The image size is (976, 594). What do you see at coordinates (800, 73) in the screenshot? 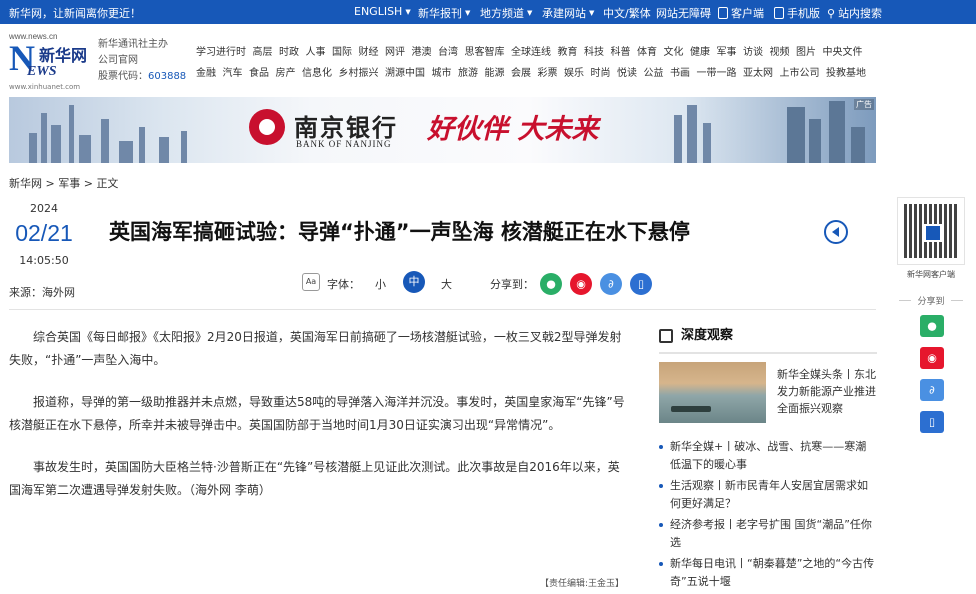
I see `channel-link: 上市公司` at bounding box center [800, 73].